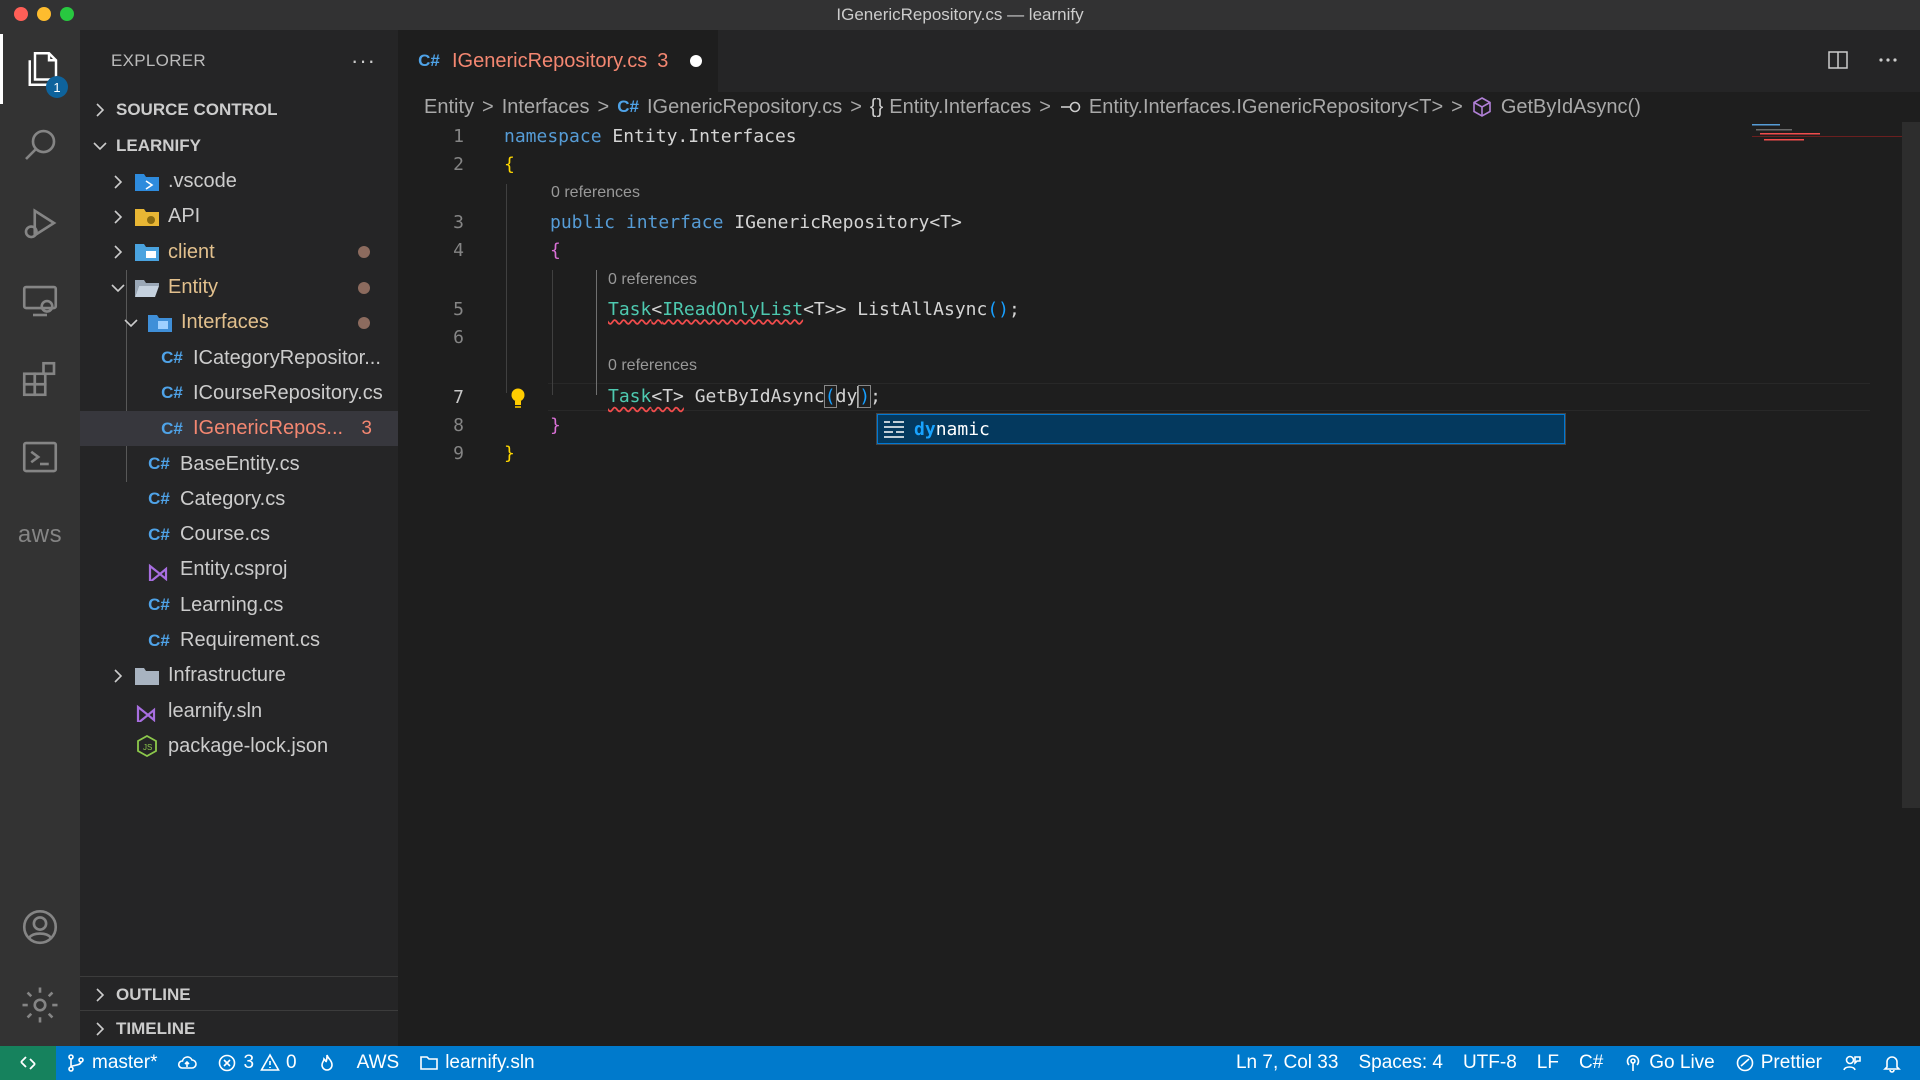  I want to click on extensions-activity, so click(40, 379).